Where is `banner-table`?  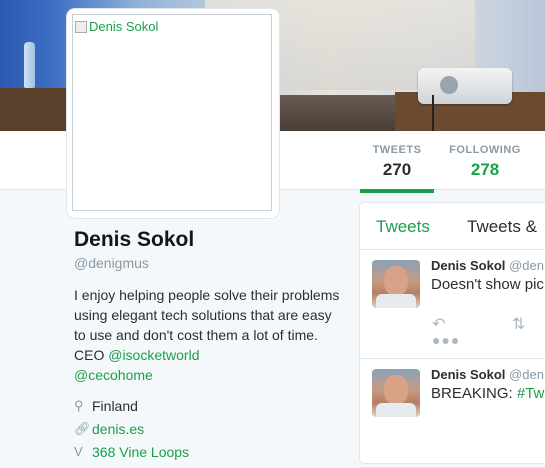
banner-table is located at coordinates (34, 109).